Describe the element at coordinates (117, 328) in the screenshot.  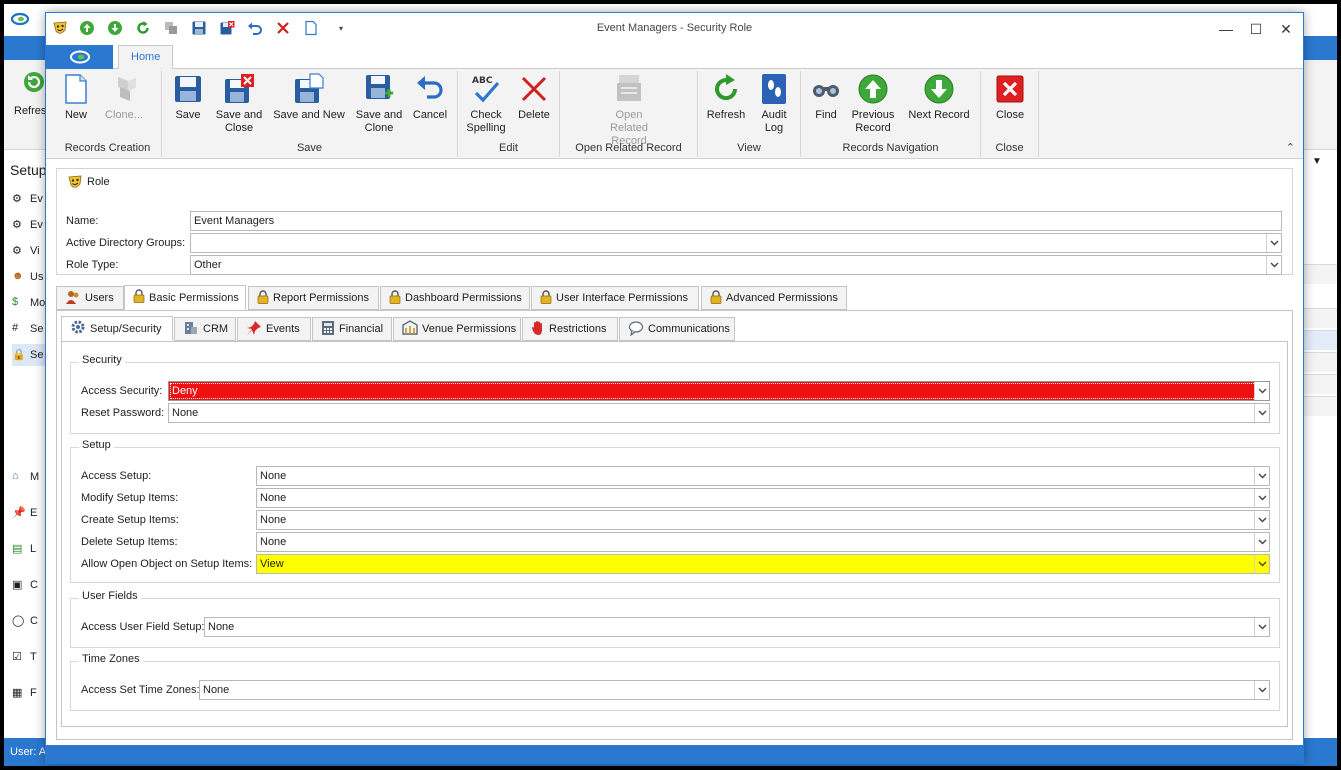
I see `tab-setup-security: Setup/Security` at that location.